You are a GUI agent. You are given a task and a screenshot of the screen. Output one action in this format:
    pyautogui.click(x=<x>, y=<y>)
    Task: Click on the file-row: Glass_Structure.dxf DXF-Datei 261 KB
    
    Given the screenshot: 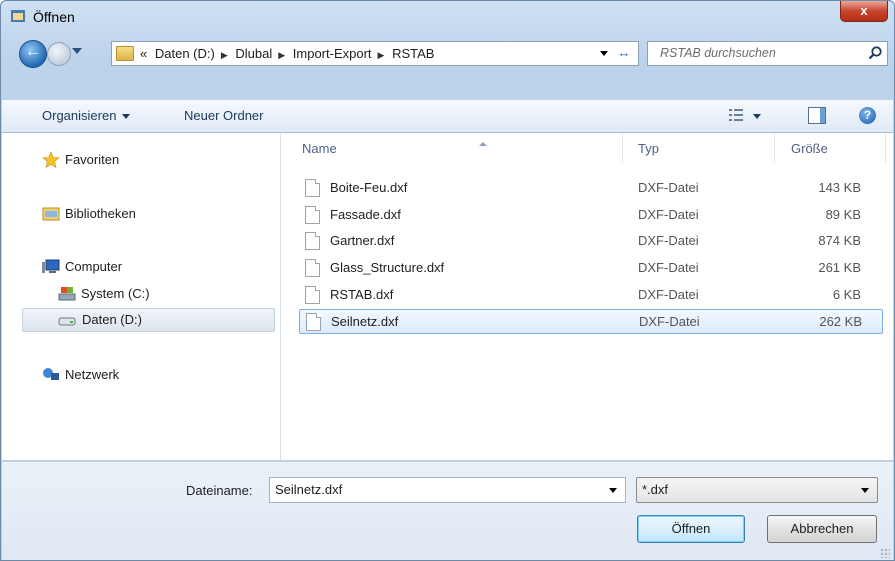 What is the action you would take?
    pyautogui.click(x=590, y=267)
    